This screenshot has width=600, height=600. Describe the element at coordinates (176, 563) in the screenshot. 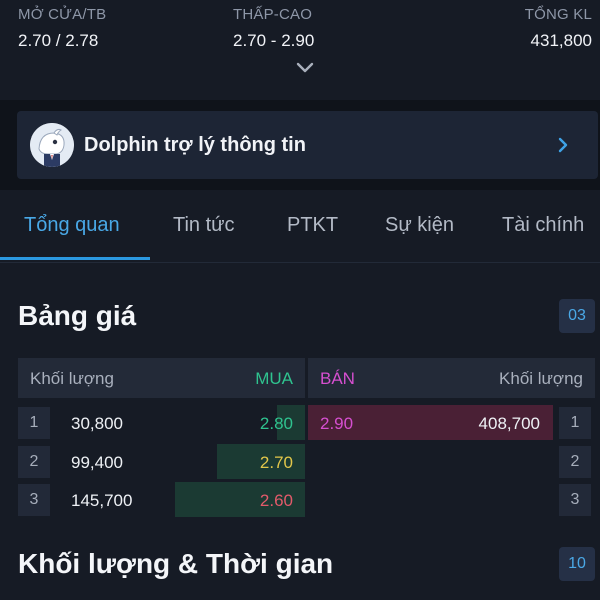

I see `volume-time-title: Khối lượng & Thời gian` at that location.